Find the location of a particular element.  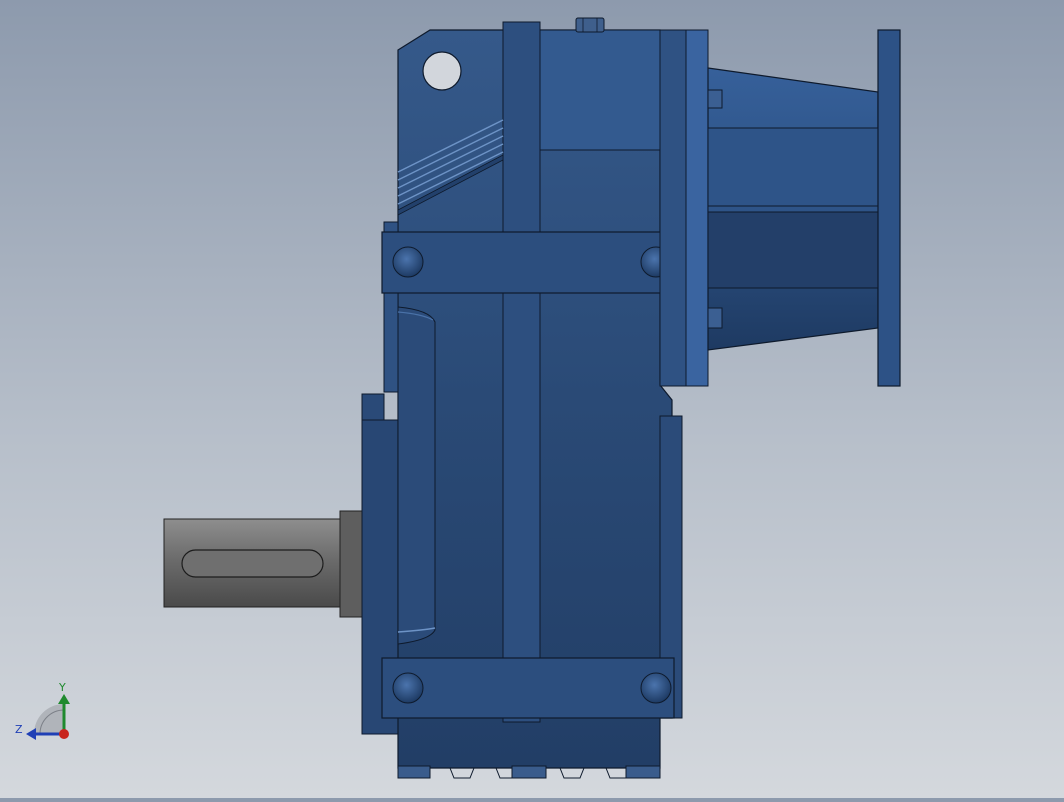

breather-plug is located at coordinates (590, 25).